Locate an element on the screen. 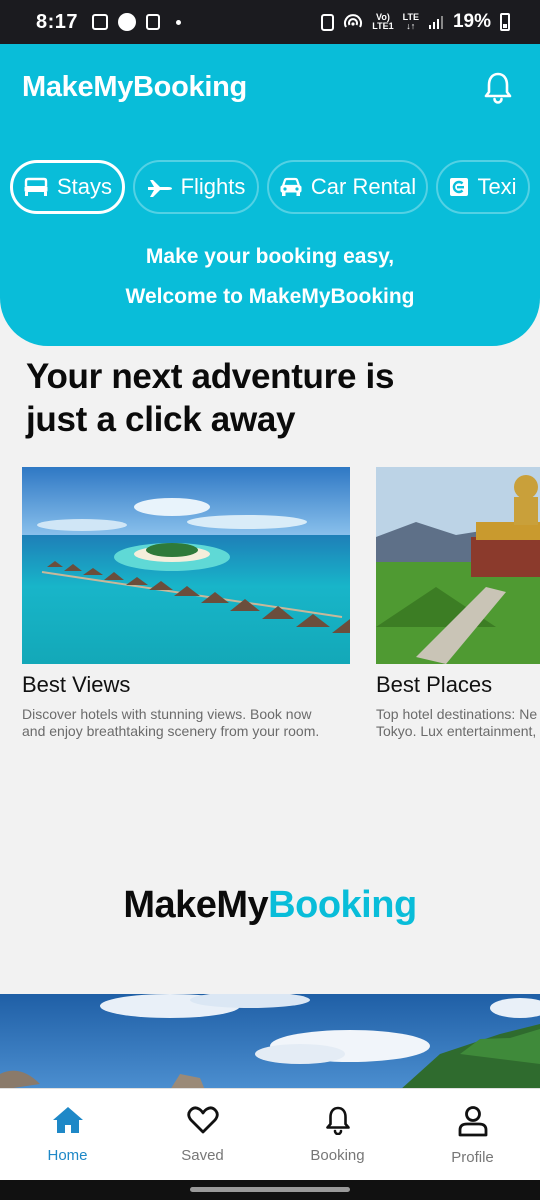 The width and height of the screenshot is (540, 1200). nav-booking: Booking is located at coordinates (337, 1135).